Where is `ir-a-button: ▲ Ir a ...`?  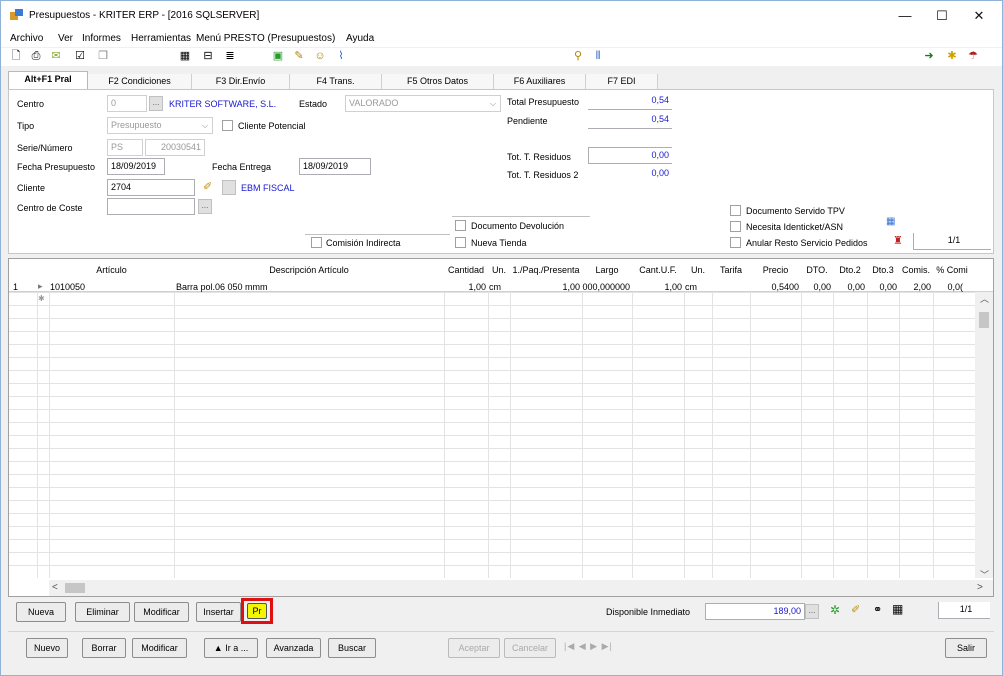
ir-a-button: ▲ Ir a ... is located at coordinates (231, 648).